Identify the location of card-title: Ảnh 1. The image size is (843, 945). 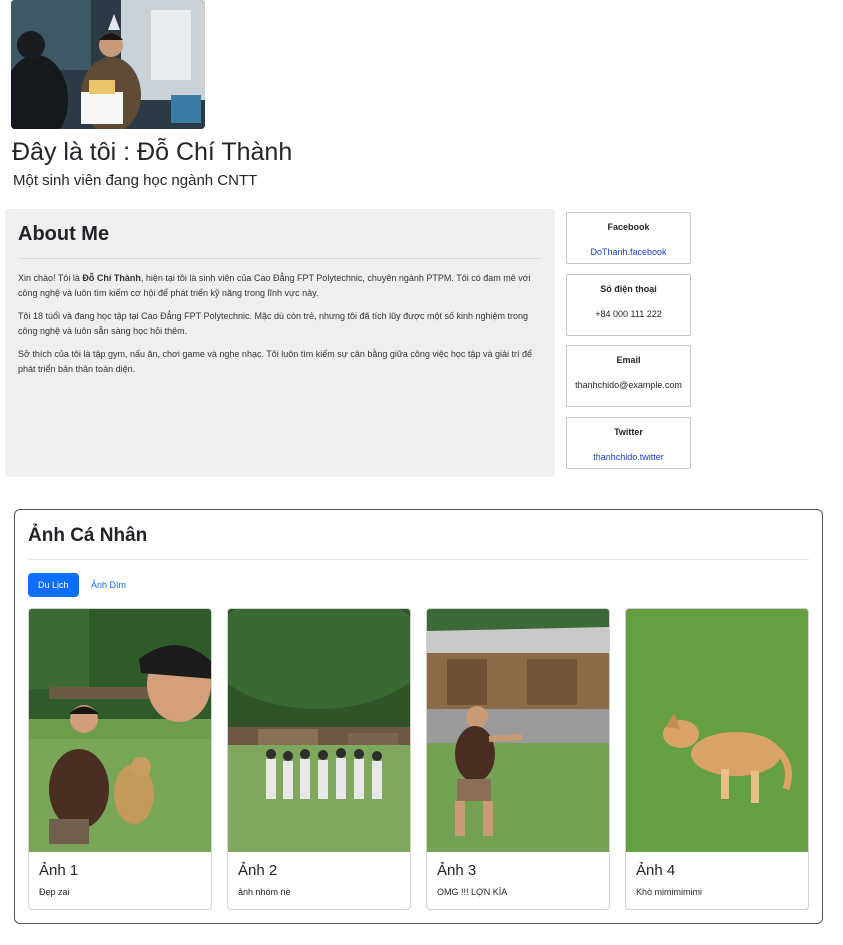
(59, 870).